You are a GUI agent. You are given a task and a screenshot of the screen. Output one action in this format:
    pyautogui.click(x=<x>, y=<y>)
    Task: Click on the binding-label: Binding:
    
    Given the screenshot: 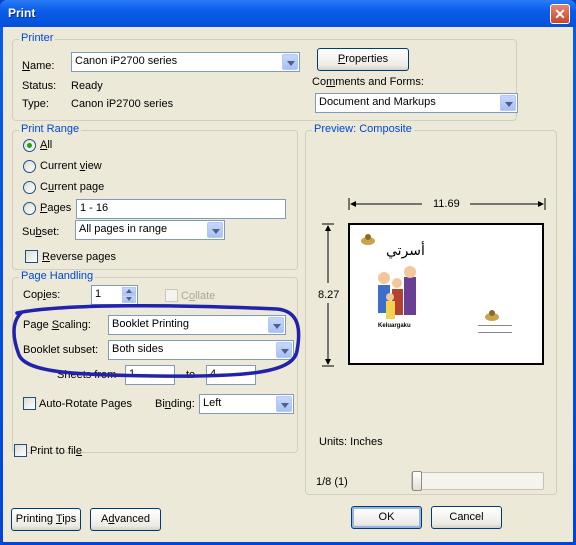 What is the action you would take?
    pyautogui.click(x=175, y=404)
    